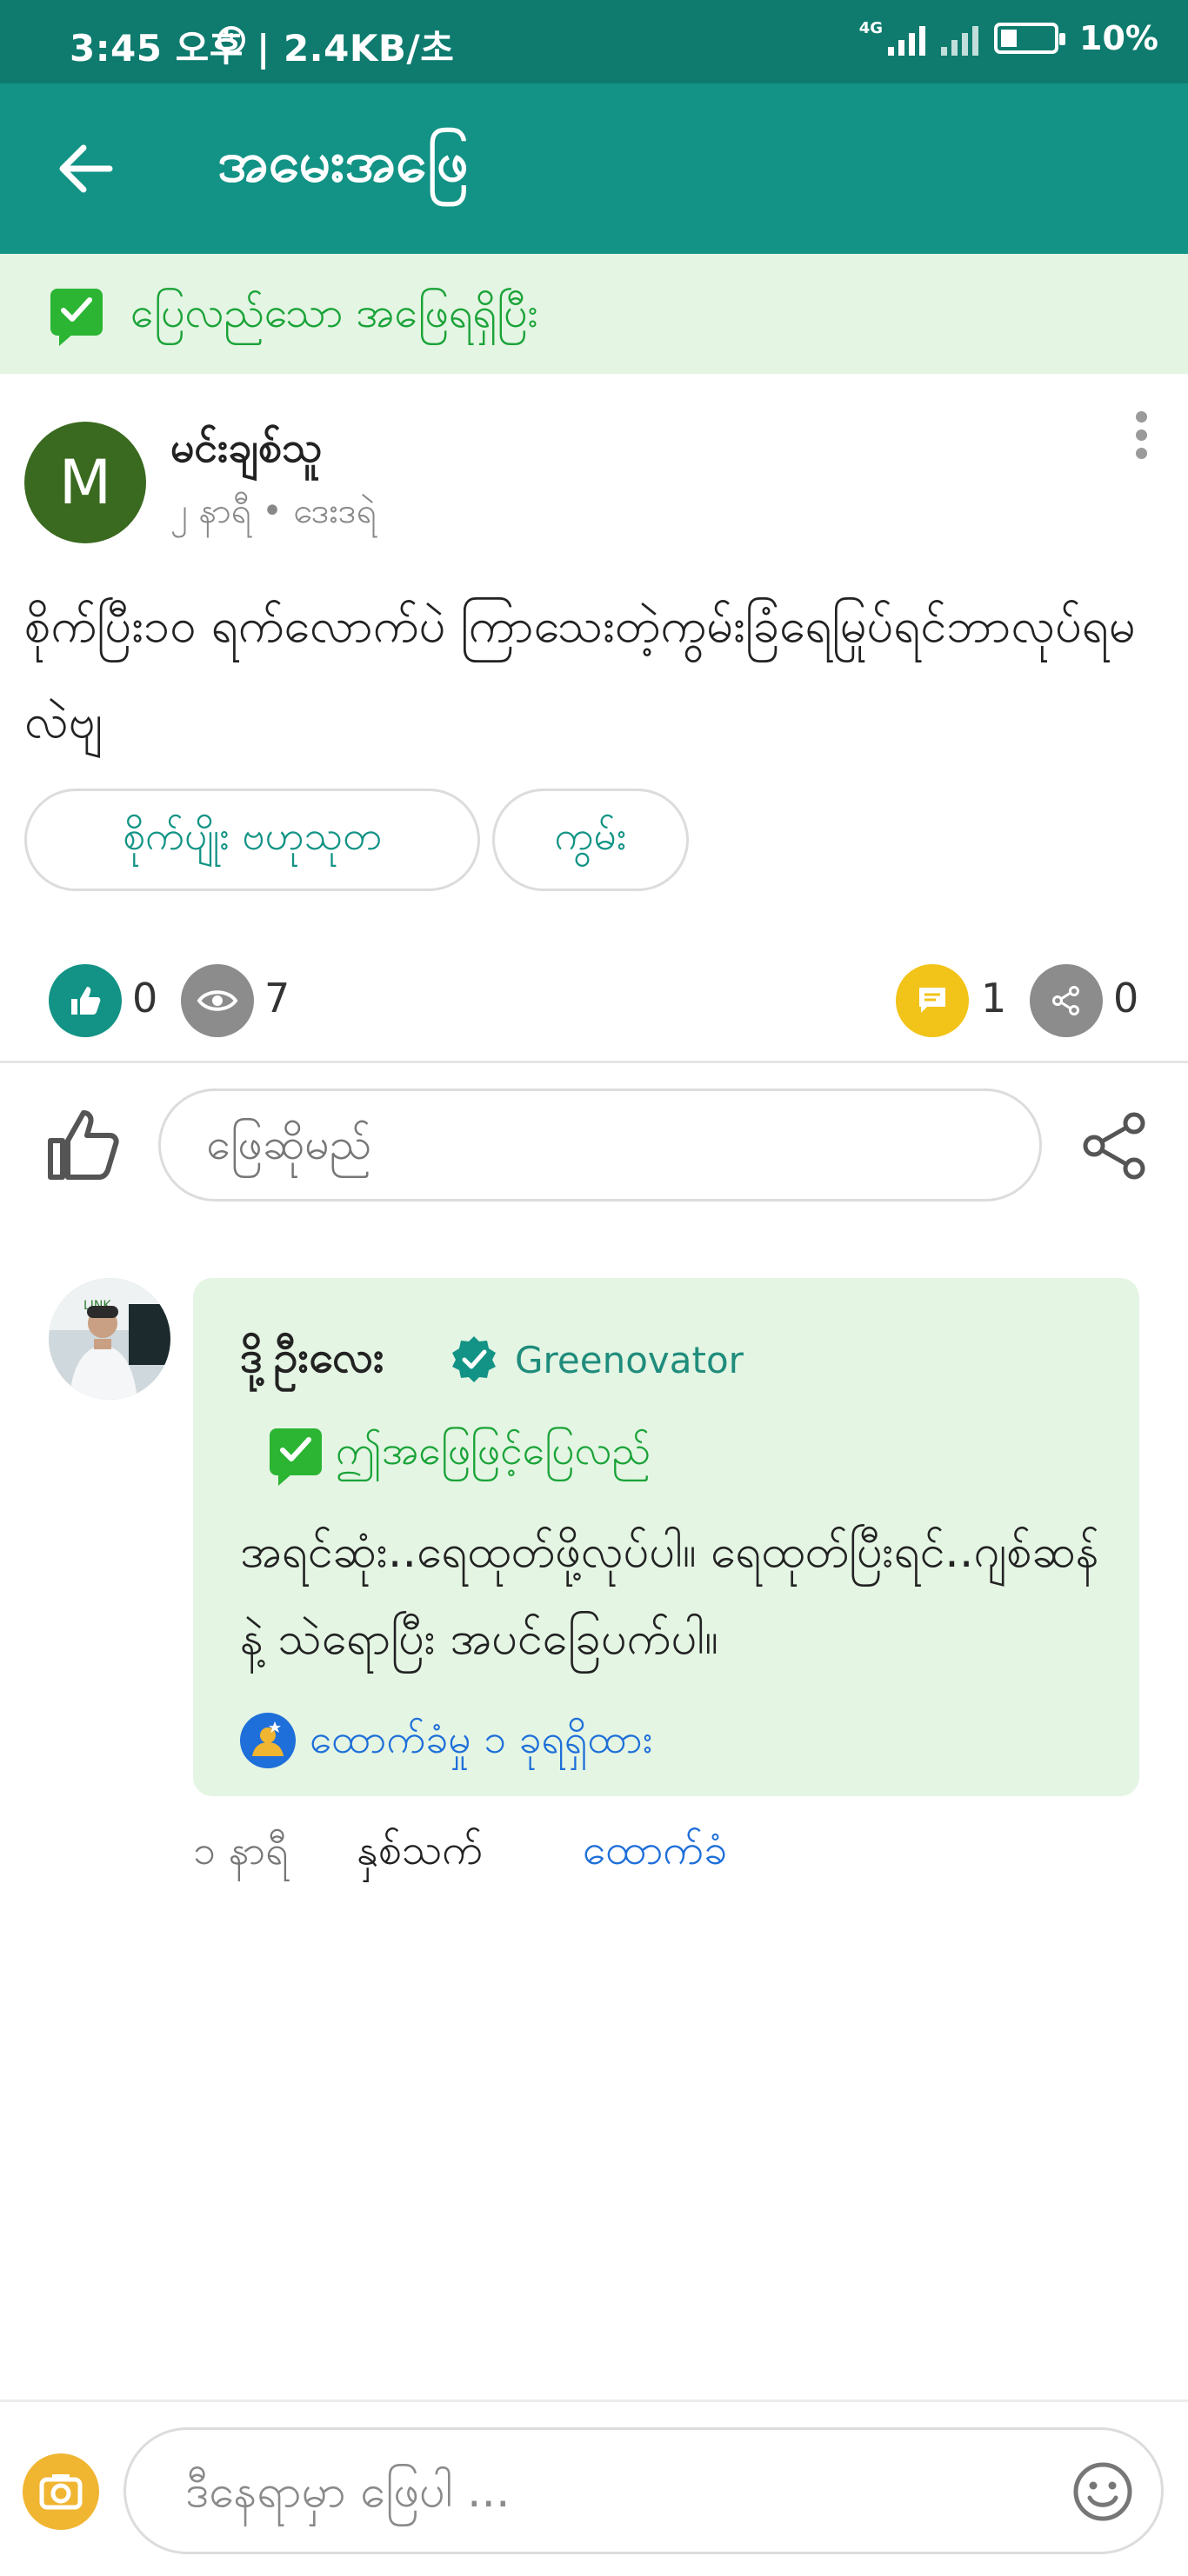 The image size is (1188, 2576). I want to click on supporter-icon, so click(268, 1740).